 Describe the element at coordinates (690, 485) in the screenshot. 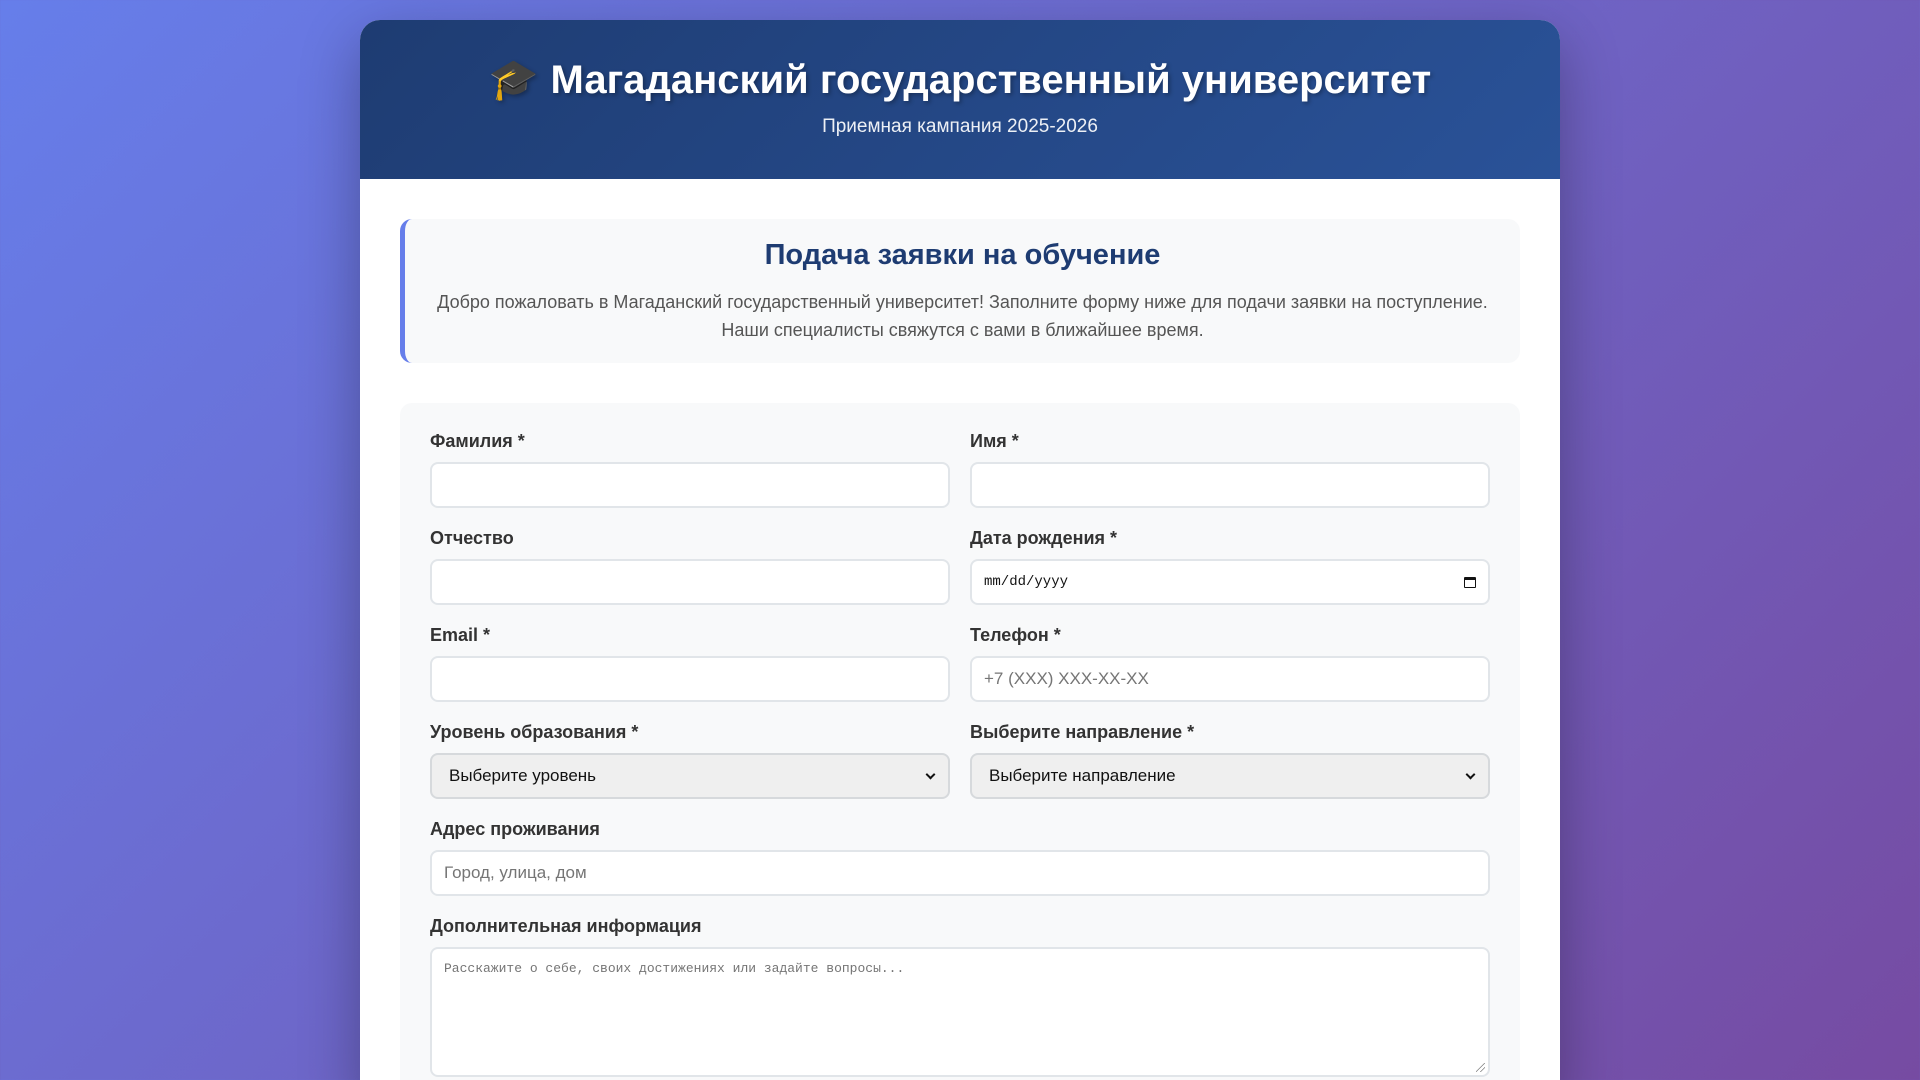

I see `last-name-input` at that location.